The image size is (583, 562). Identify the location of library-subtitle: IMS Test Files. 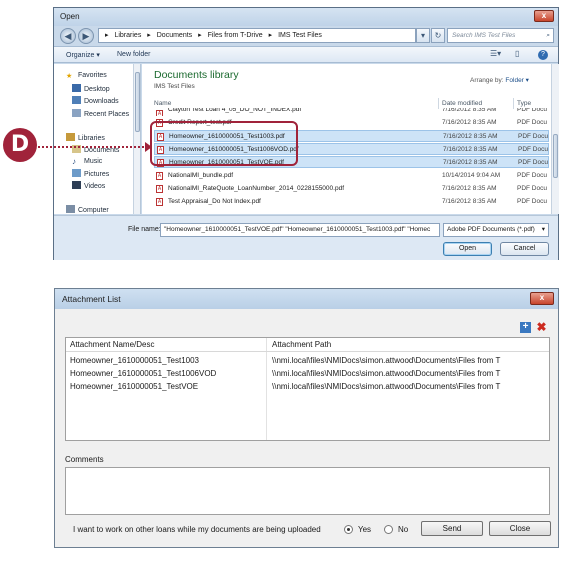
(174, 86).